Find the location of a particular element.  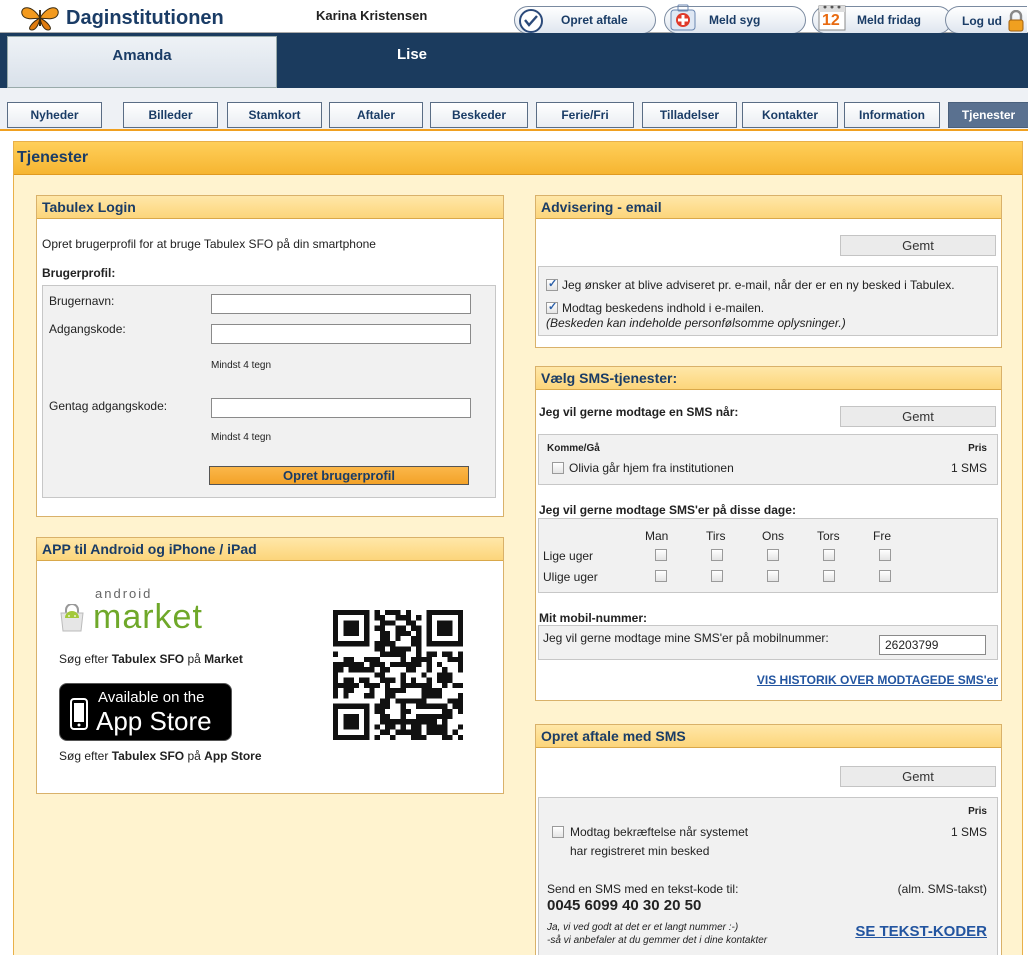

email-notify-checkbox is located at coordinates (552, 284).